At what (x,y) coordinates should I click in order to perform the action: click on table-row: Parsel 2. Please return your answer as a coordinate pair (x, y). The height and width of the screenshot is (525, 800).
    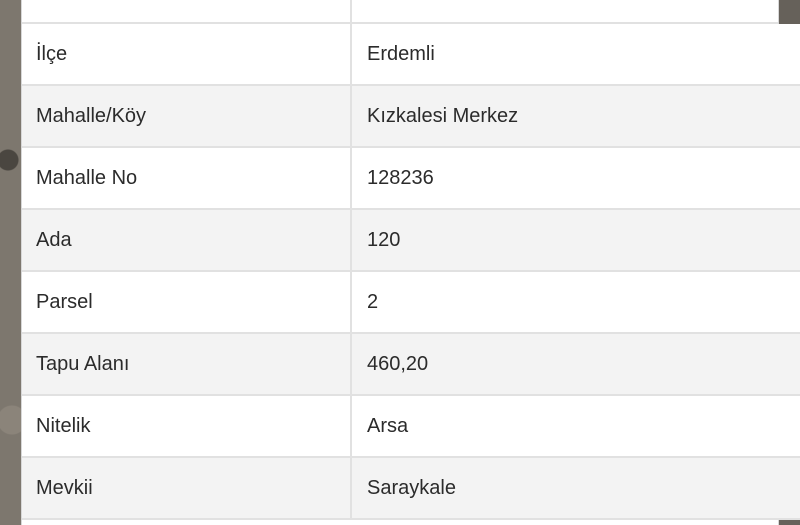
    Looking at the image, I should click on (411, 302).